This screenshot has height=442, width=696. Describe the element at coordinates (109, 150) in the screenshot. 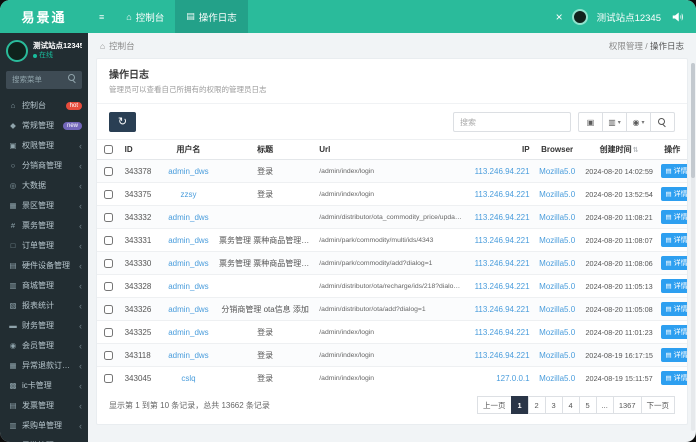

I see `select-all-checkbox` at that location.